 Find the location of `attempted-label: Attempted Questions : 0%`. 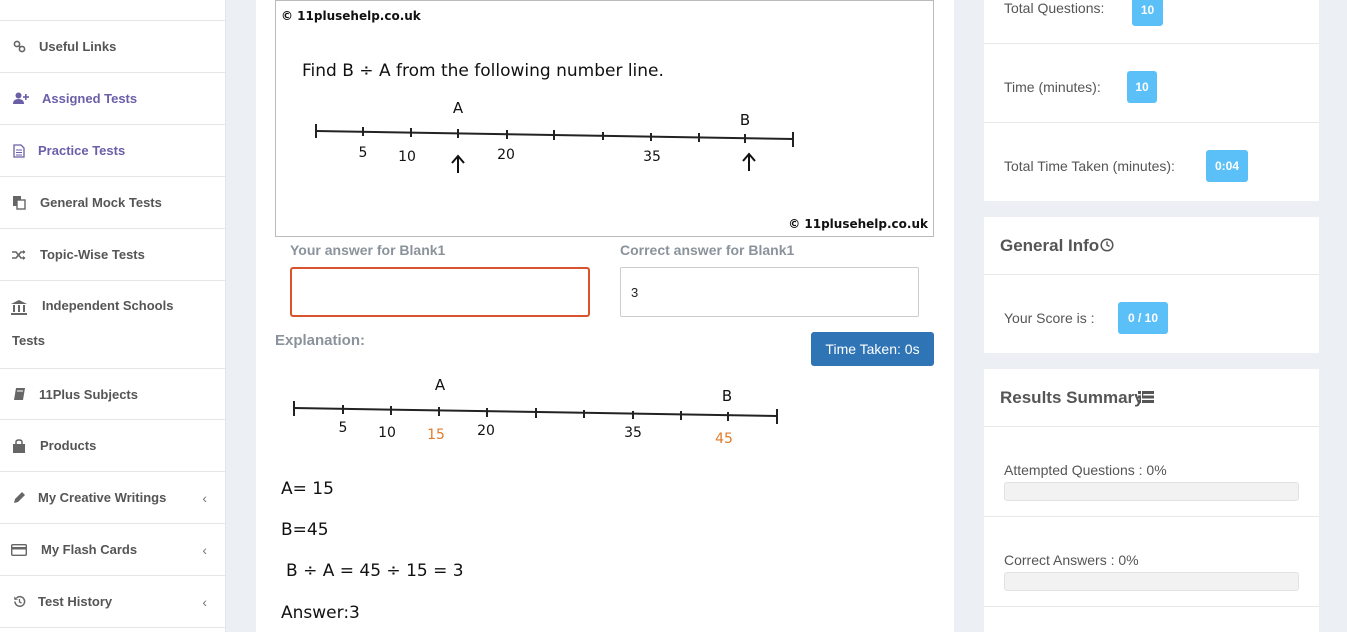

attempted-label: Attempted Questions : 0% is located at coordinates (1085, 470).